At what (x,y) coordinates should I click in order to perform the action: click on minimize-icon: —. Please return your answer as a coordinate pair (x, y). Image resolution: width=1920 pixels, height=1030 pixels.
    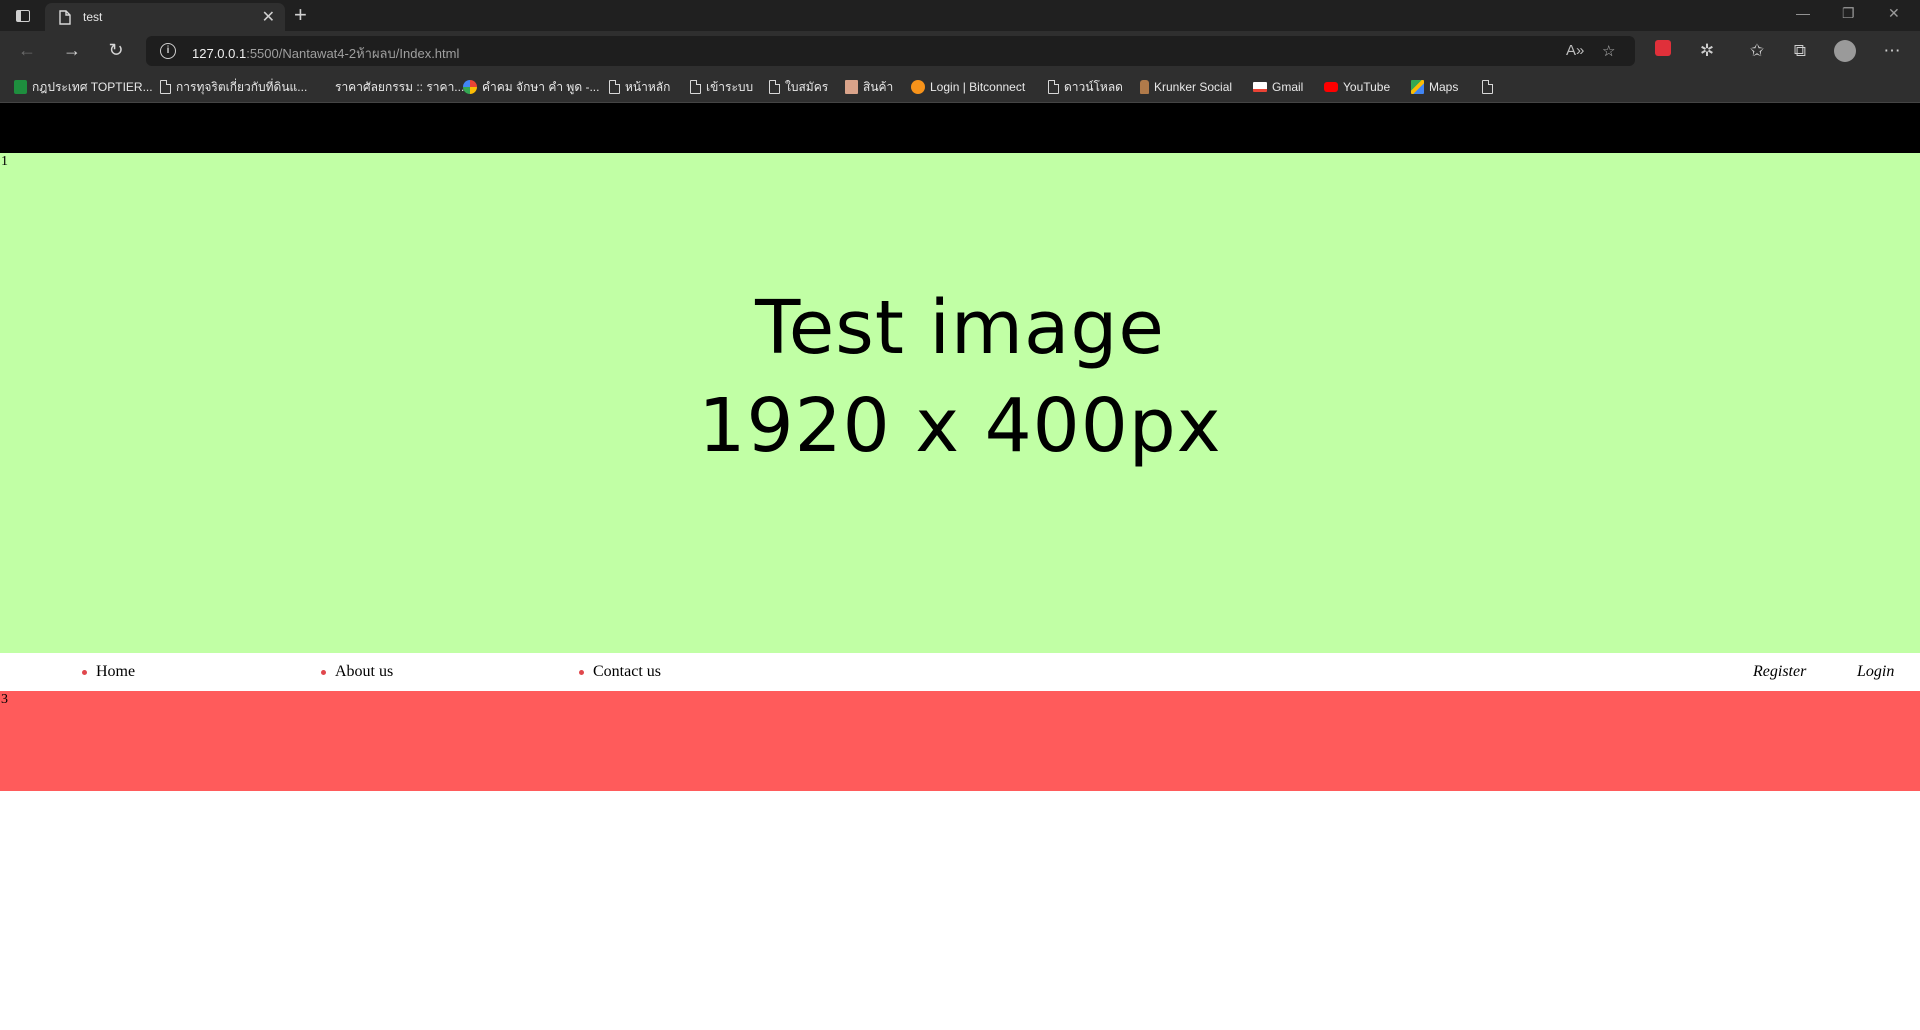
    Looking at the image, I should click on (1803, 13).